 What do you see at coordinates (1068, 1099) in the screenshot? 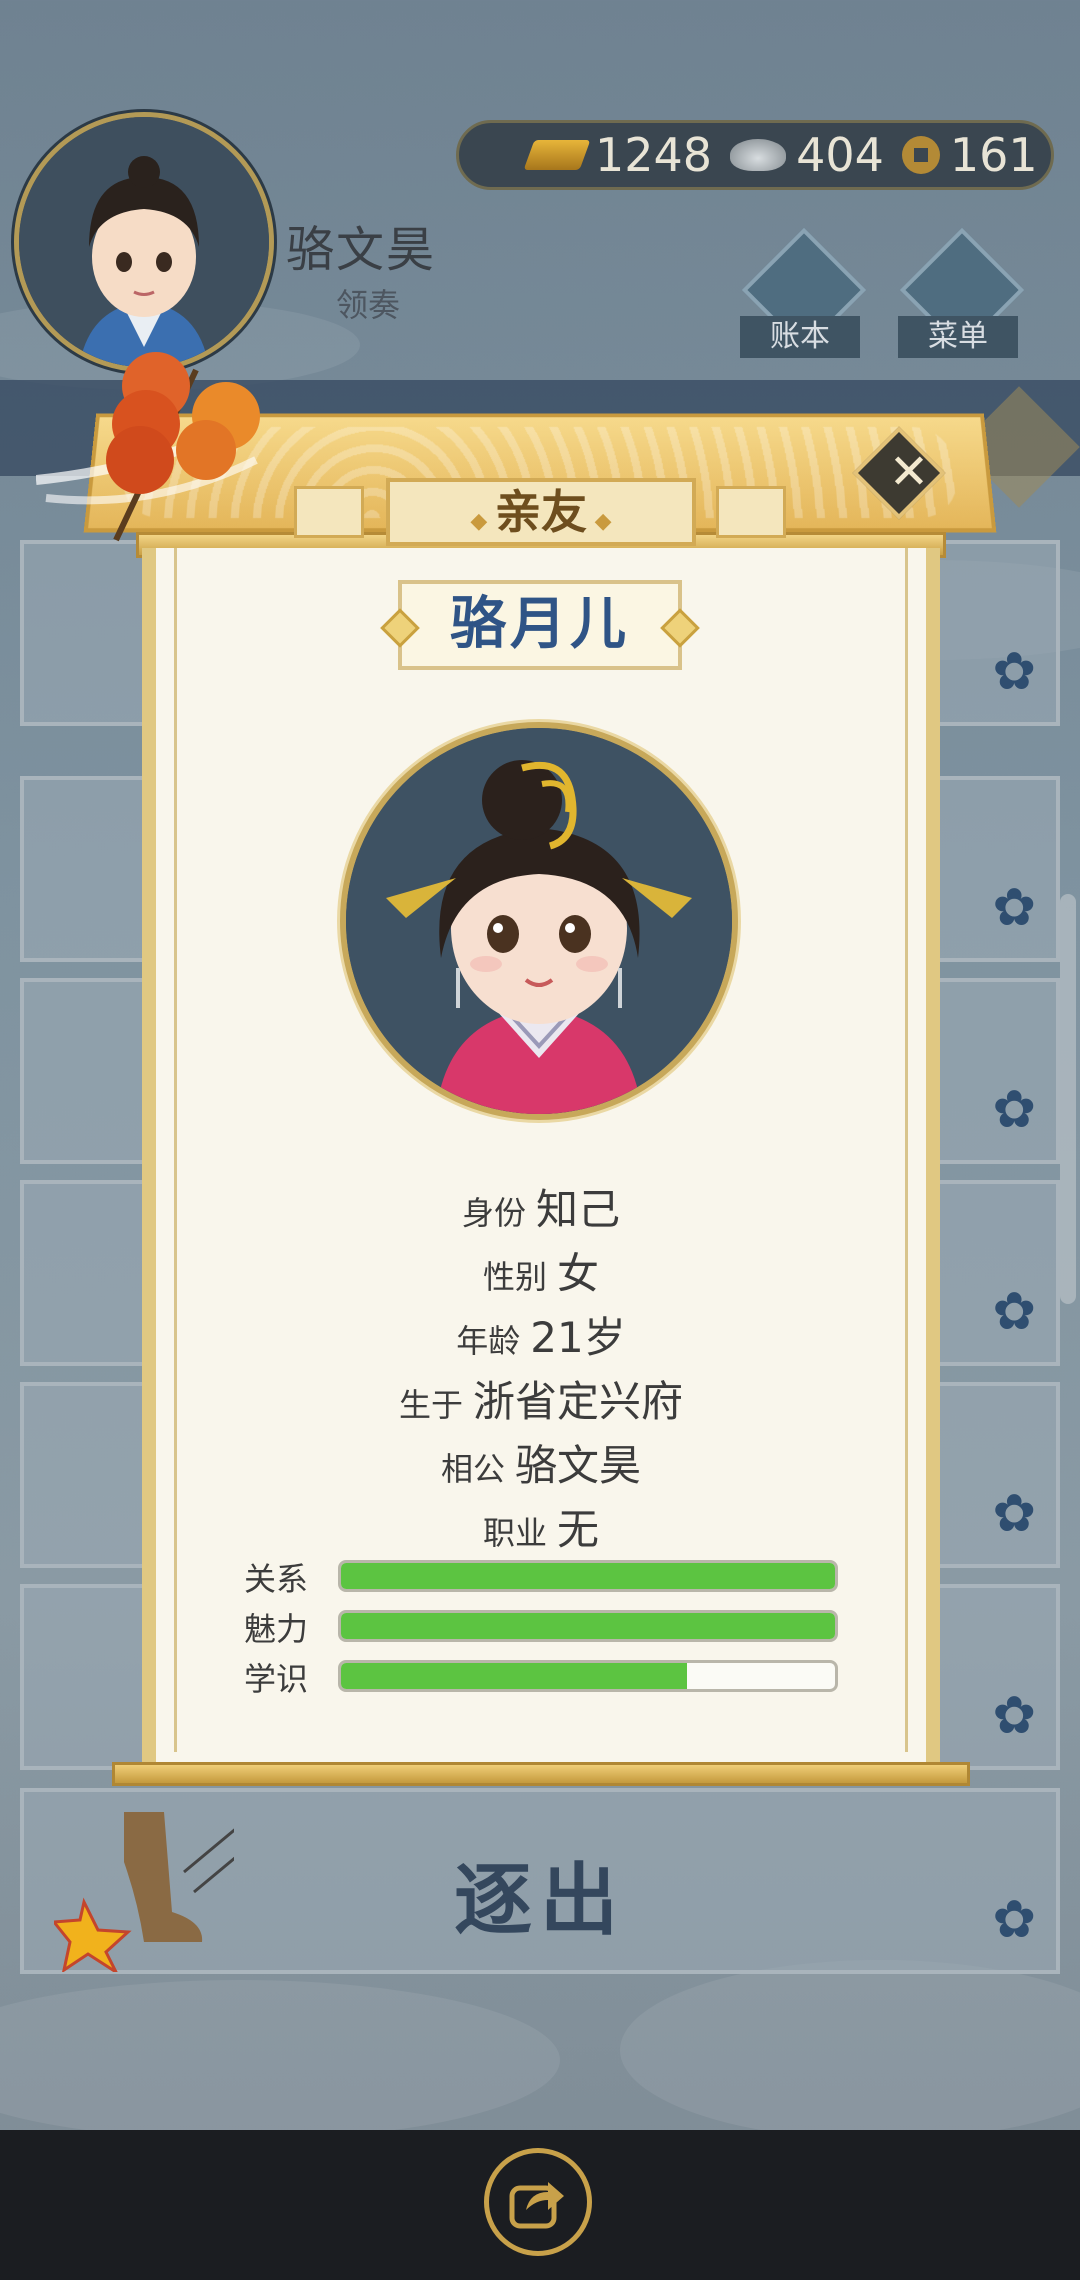
I see `scrollbar` at bounding box center [1068, 1099].